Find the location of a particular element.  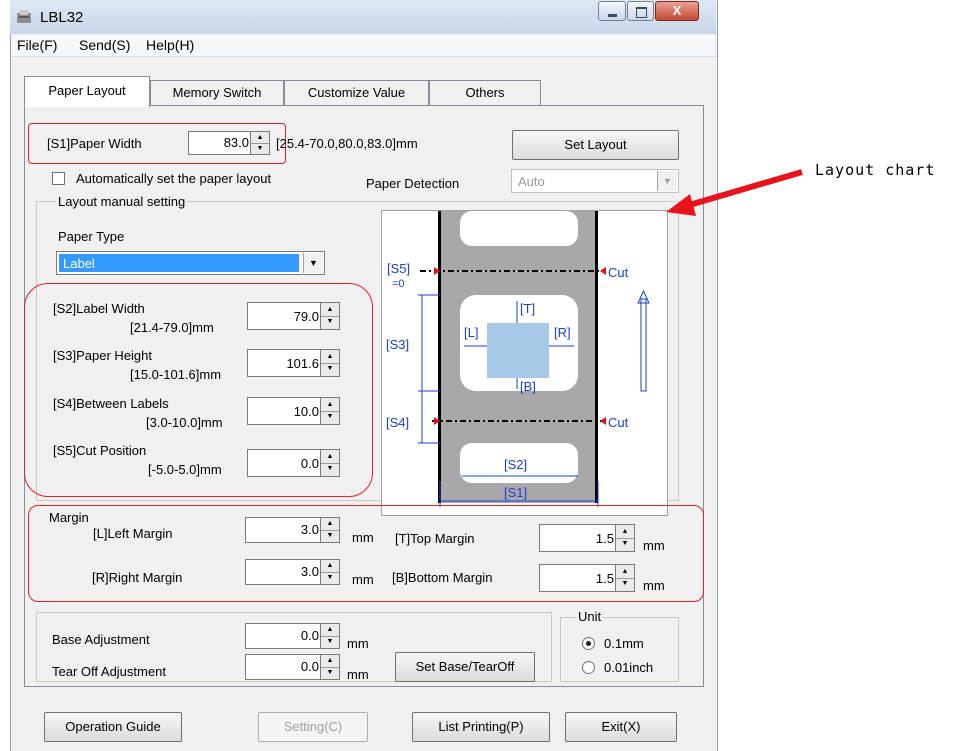

right-margin-label: [R]Right Margin is located at coordinates (137, 577).